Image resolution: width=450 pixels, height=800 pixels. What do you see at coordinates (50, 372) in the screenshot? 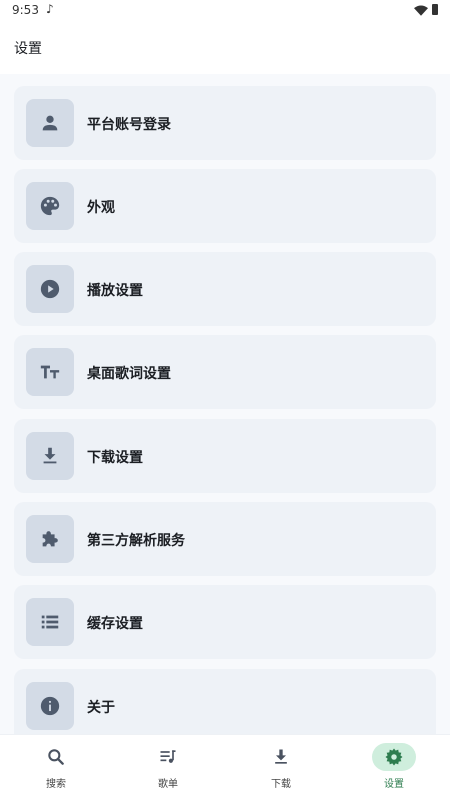
I see `text-size-icon` at bounding box center [50, 372].